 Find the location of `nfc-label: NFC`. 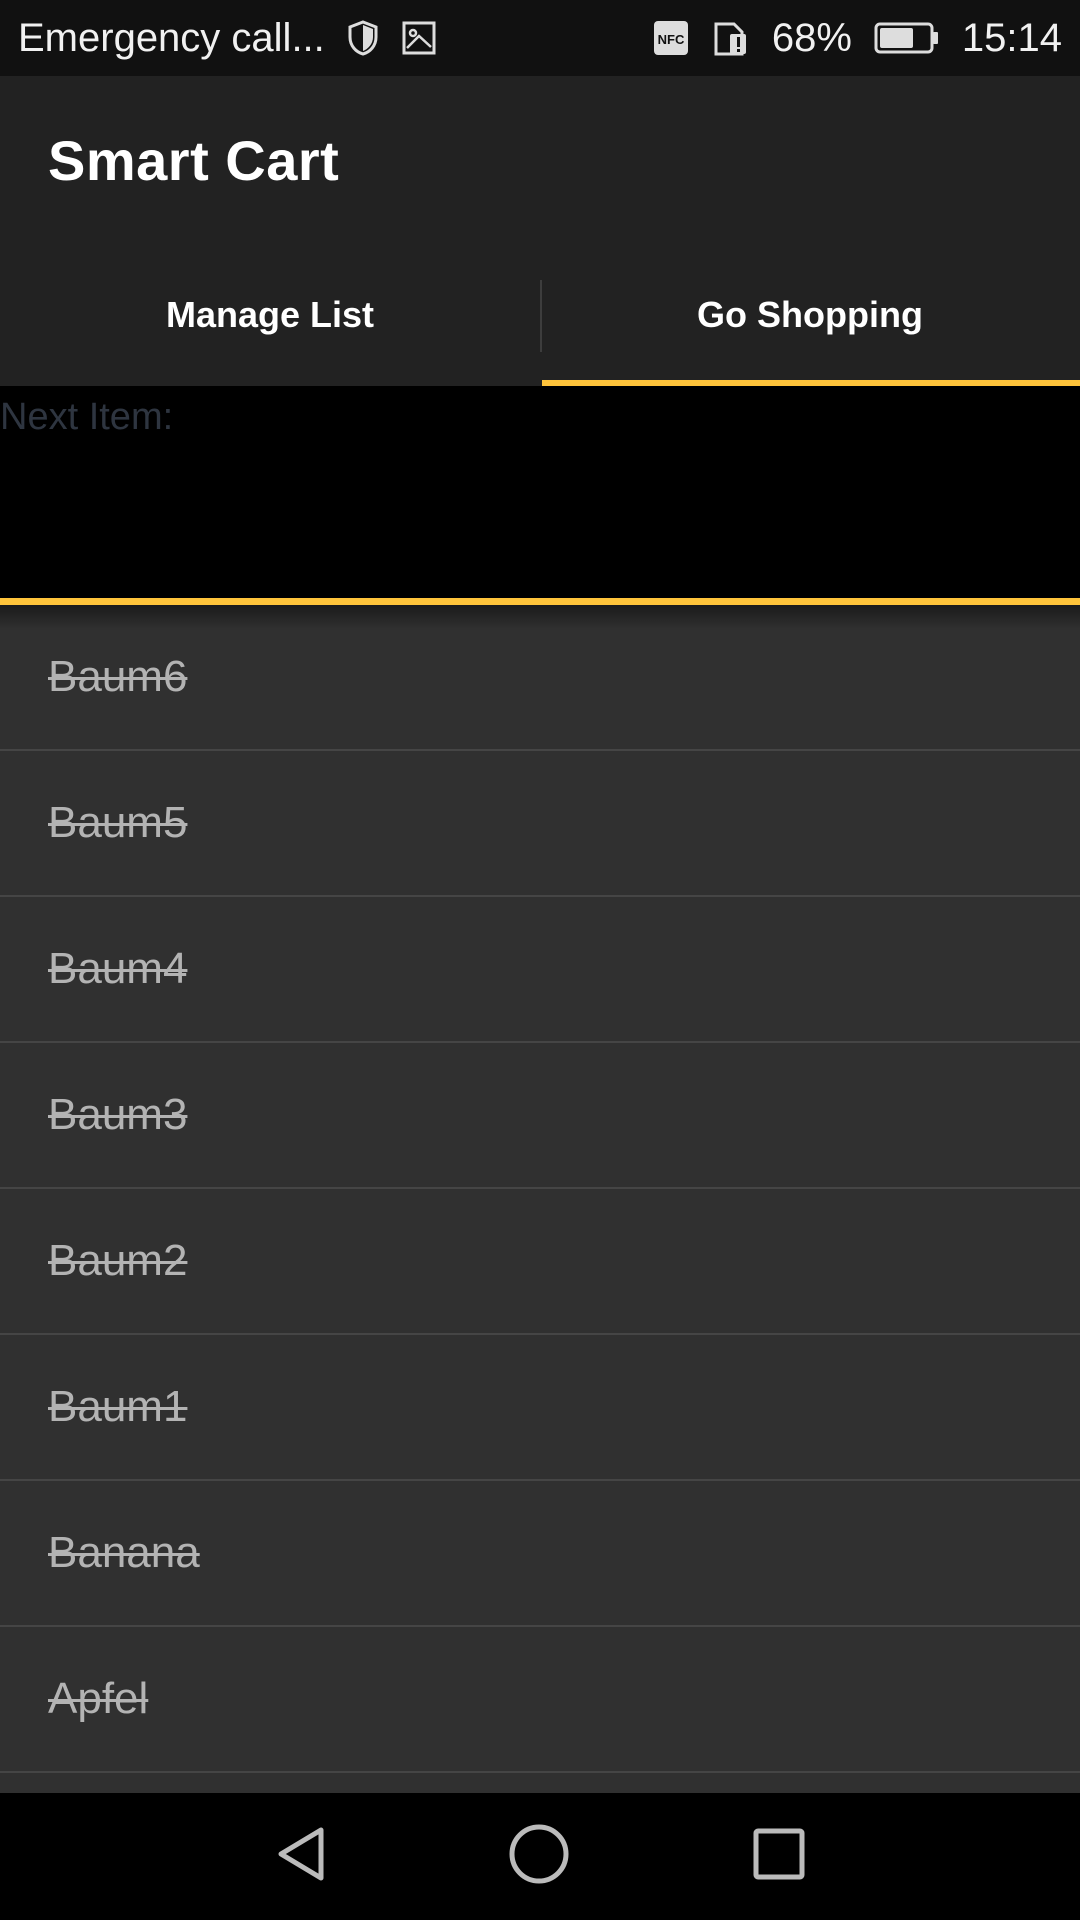

nfc-label: NFC is located at coordinates (670, 39).